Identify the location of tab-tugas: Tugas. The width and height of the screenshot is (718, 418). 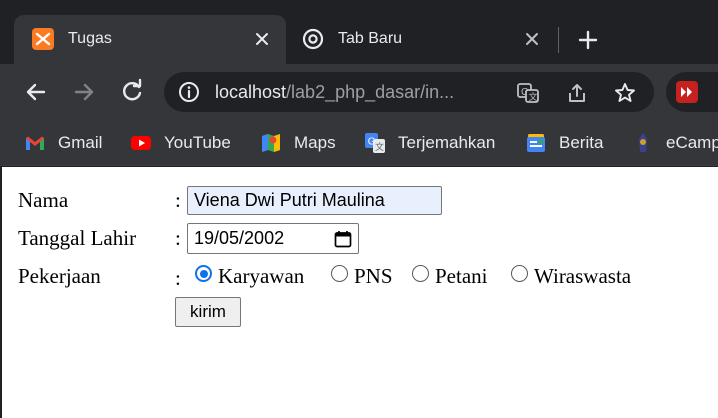
(150, 39).